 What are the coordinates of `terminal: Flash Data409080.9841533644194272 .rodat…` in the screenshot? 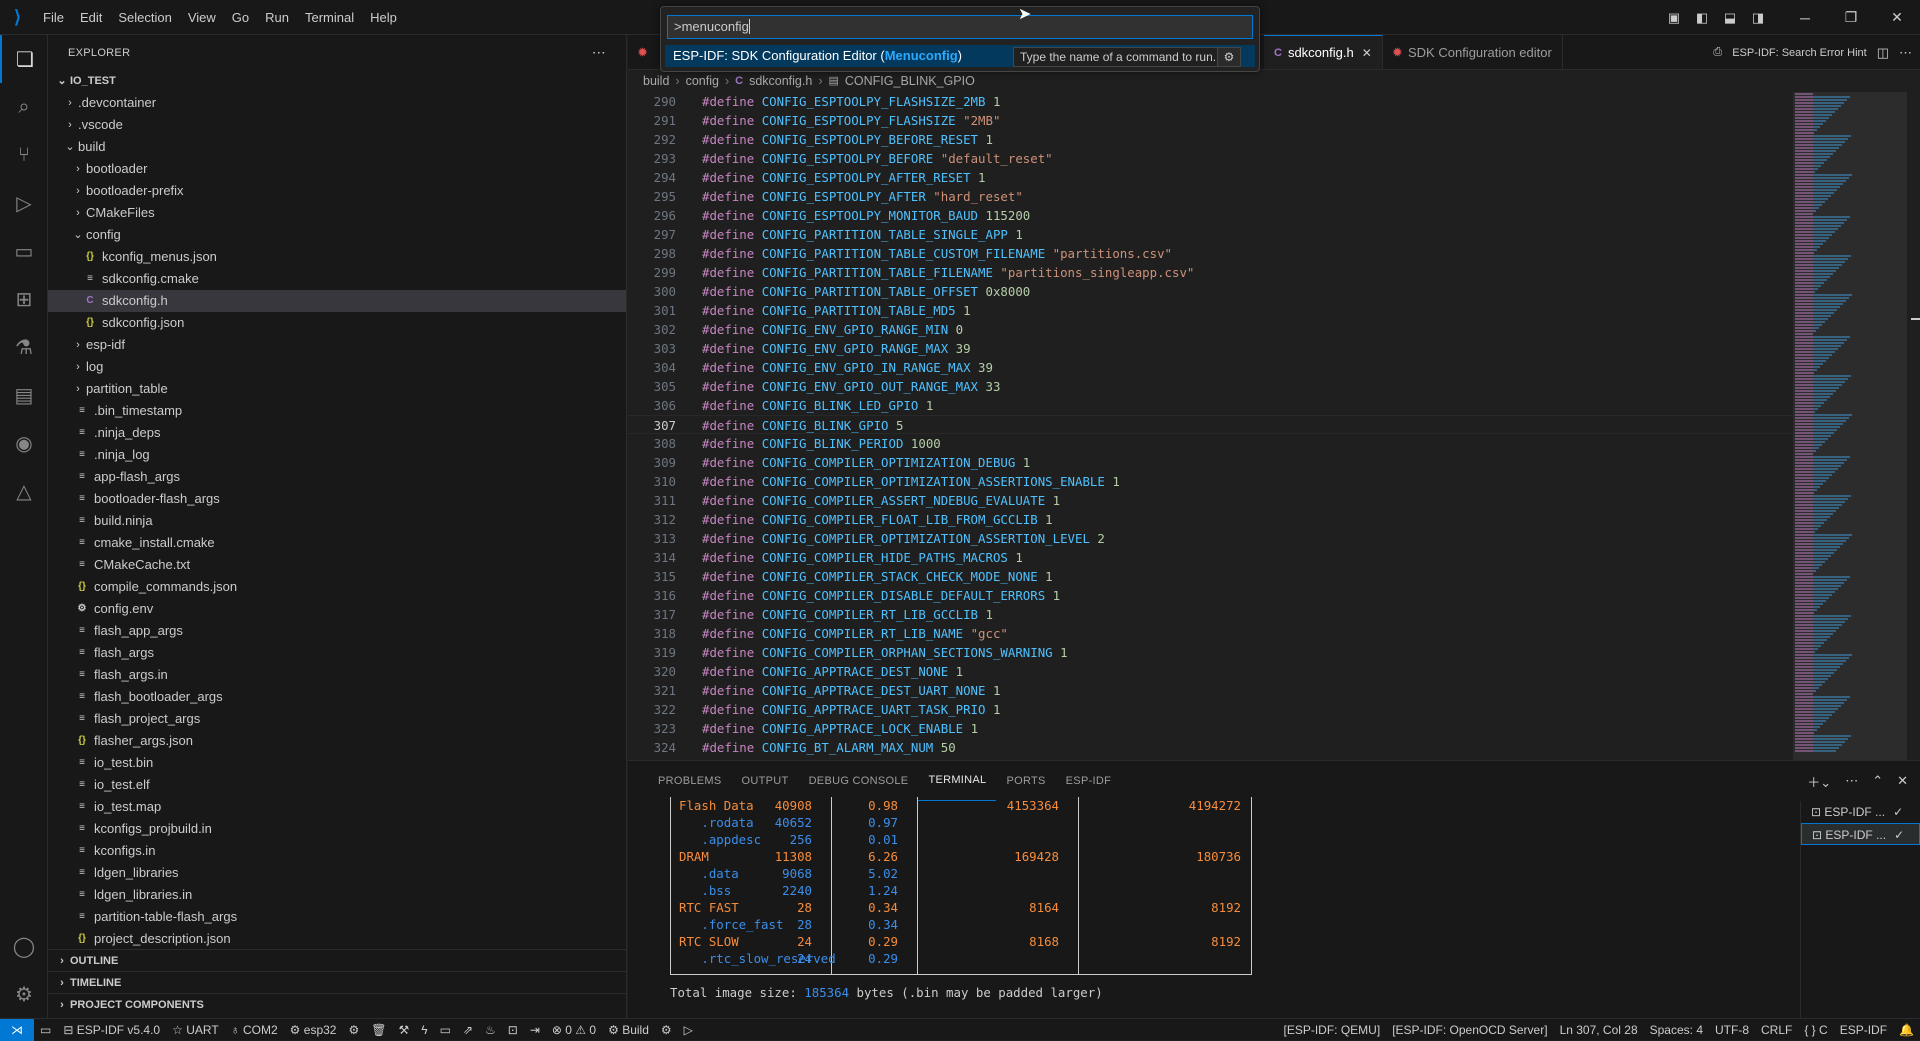 It's located at (1228, 907).